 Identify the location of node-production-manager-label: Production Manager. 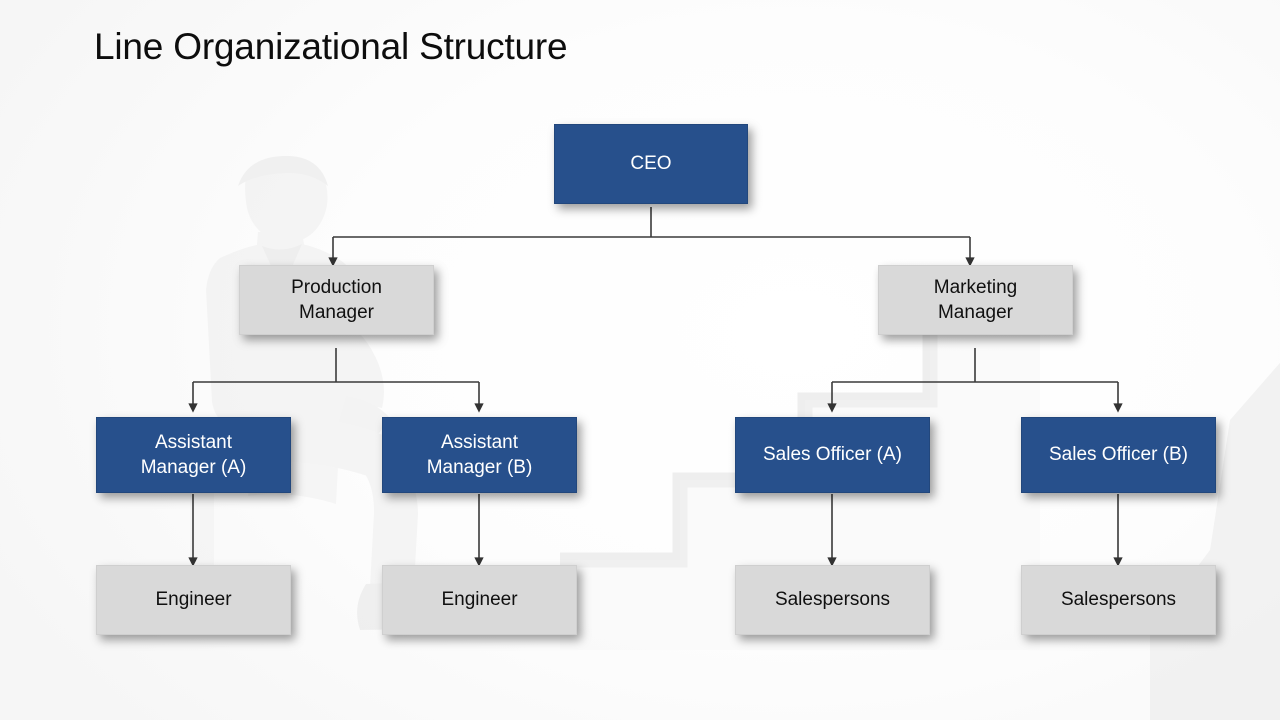
(336, 299).